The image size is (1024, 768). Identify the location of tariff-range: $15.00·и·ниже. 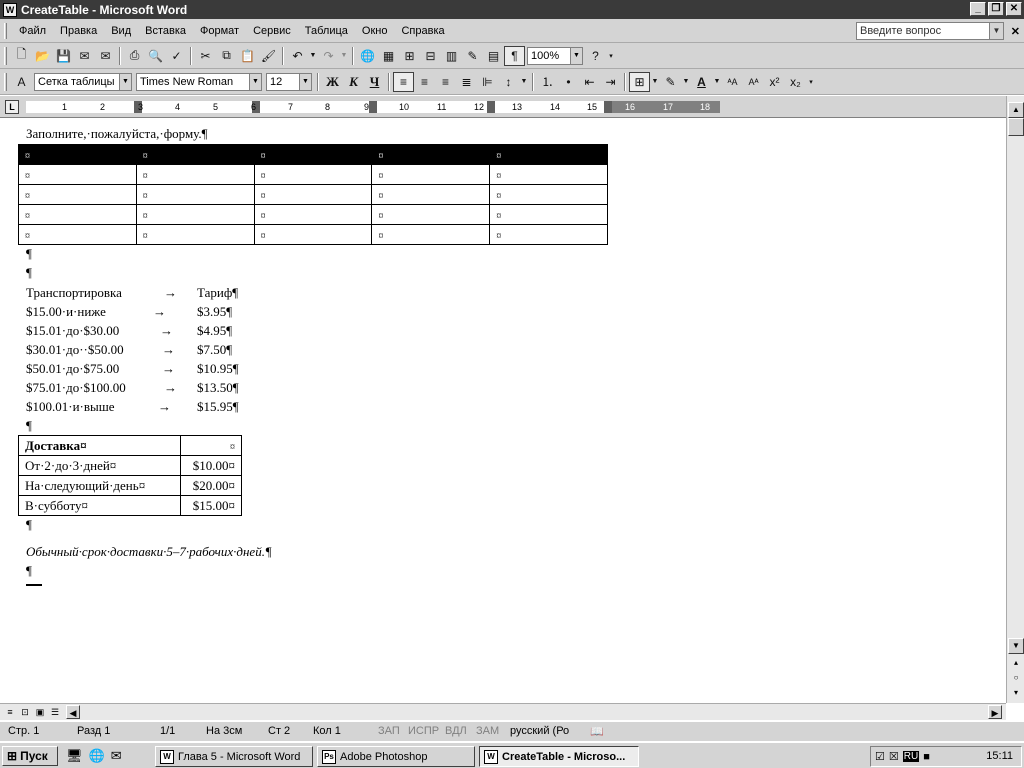
(66, 312).